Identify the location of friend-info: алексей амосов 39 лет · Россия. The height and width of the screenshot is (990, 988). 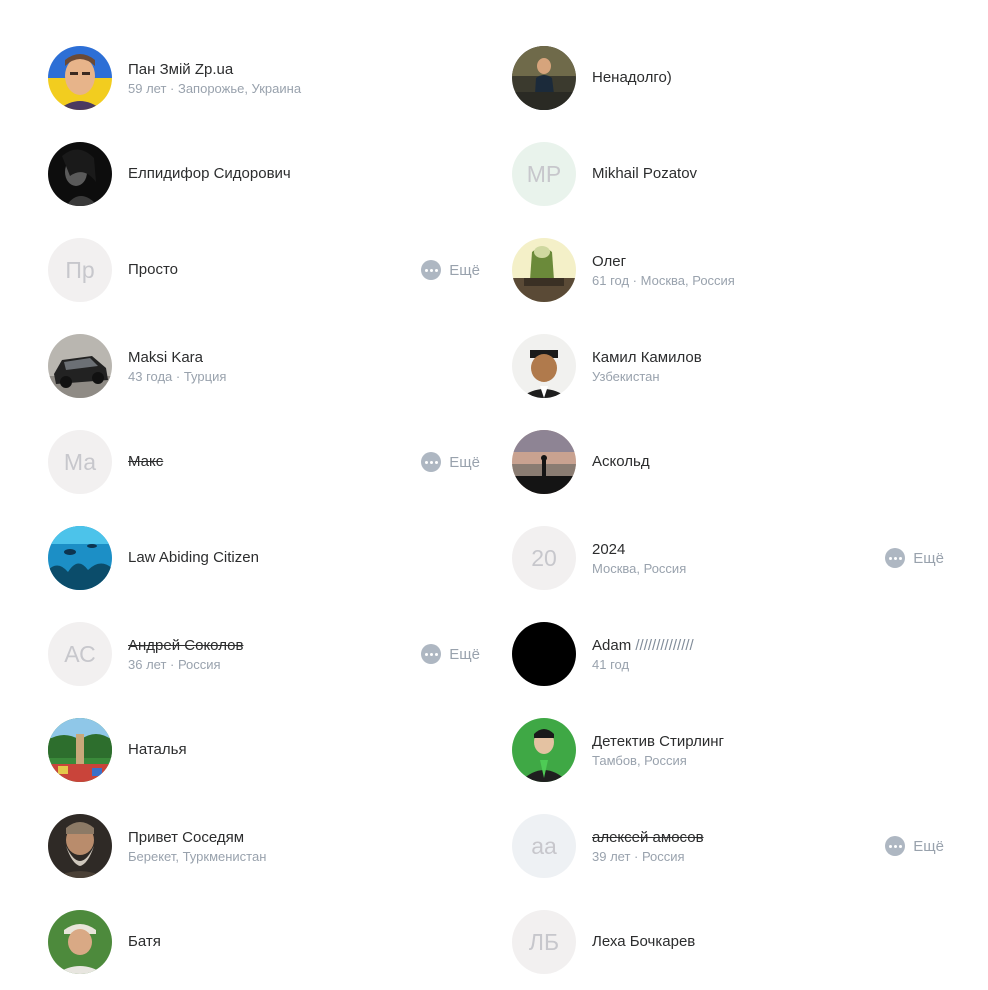
(648, 846).